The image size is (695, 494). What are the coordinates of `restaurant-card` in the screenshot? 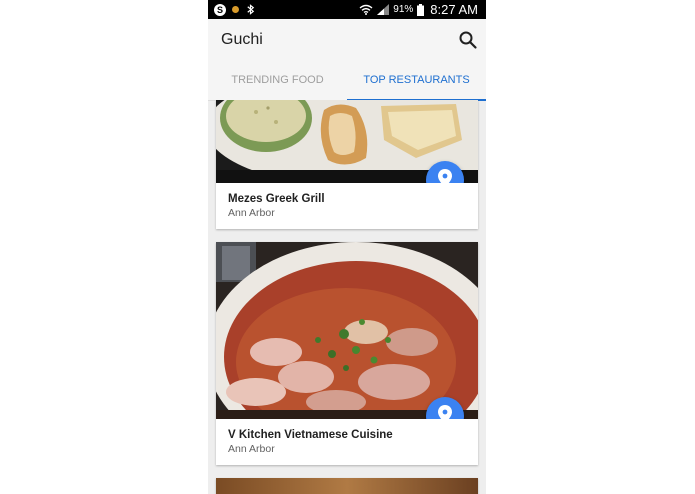 It's located at (347, 486).